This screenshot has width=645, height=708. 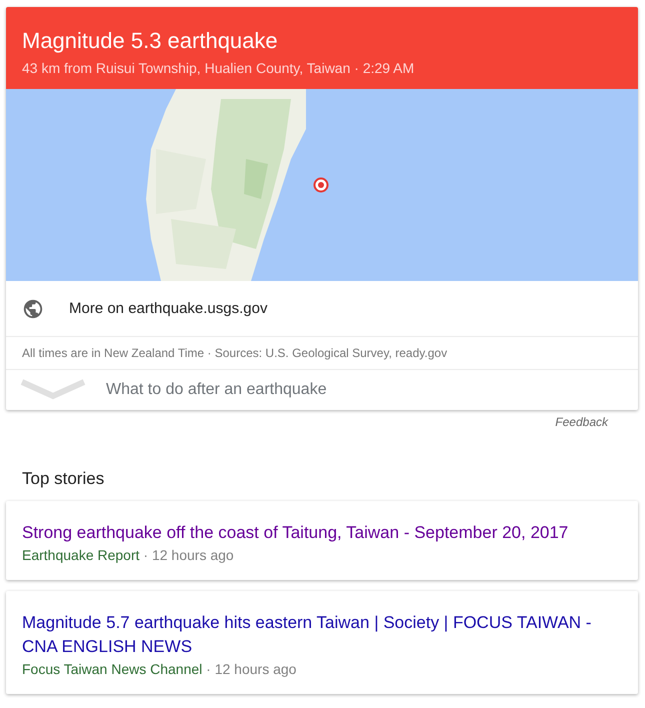 What do you see at coordinates (321, 185) in the screenshot?
I see `epicenter-marker-icon` at bounding box center [321, 185].